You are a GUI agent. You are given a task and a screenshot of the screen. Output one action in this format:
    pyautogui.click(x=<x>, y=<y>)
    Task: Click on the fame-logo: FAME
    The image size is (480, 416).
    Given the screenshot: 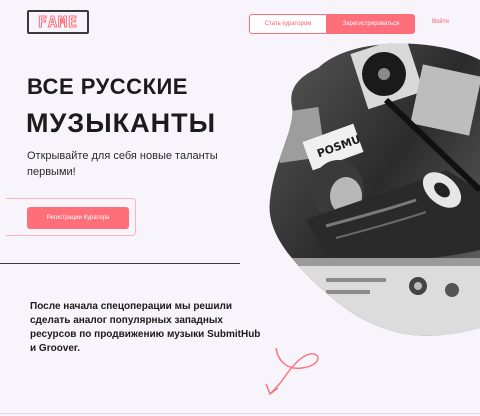 What is the action you would take?
    pyautogui.click(x=58, y=22)
    